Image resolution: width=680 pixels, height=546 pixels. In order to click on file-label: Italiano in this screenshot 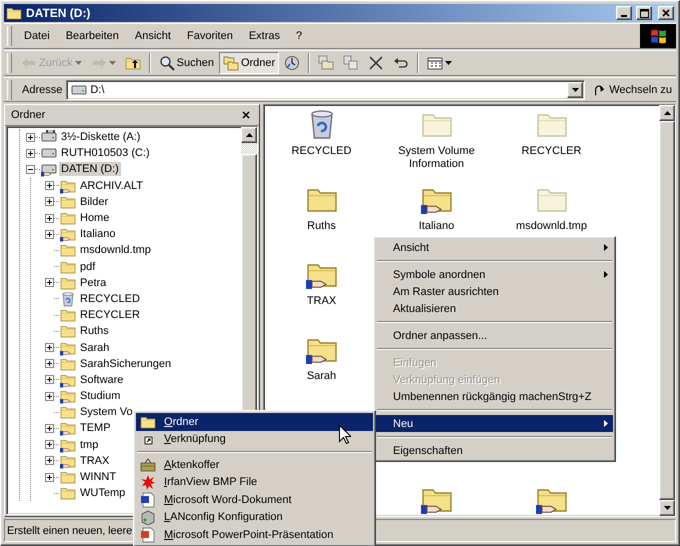, I will do `click(436, 226)`.